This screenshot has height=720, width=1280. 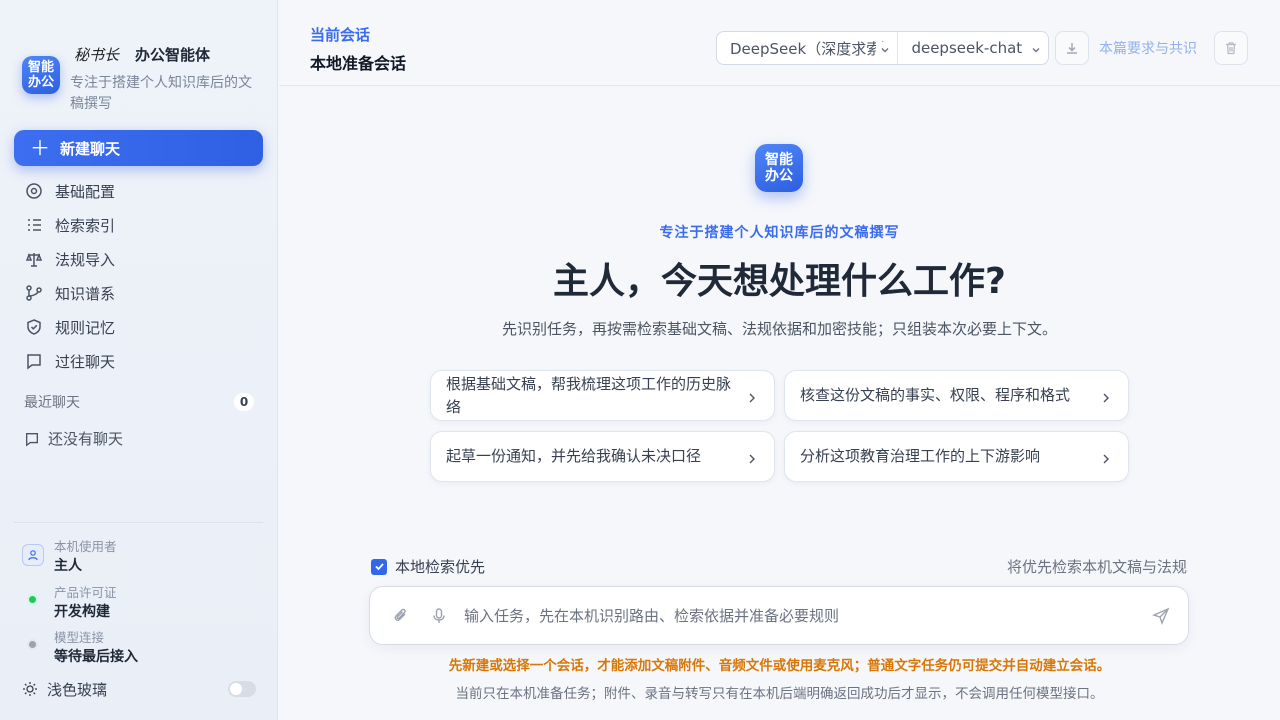 I want to click on model-connection-value: 等待最后接入, so click(x=96, y=657).